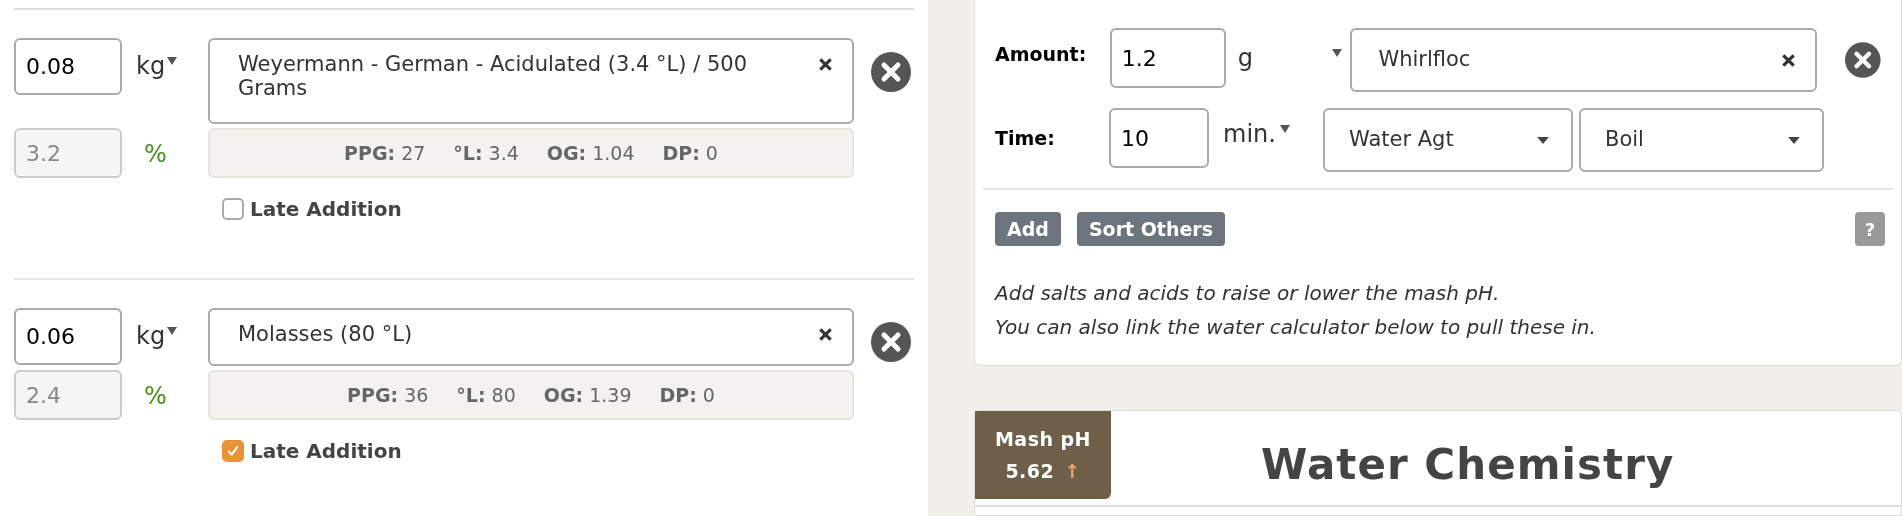  I want to click on dropdown: Boil, so click(1701, 140).